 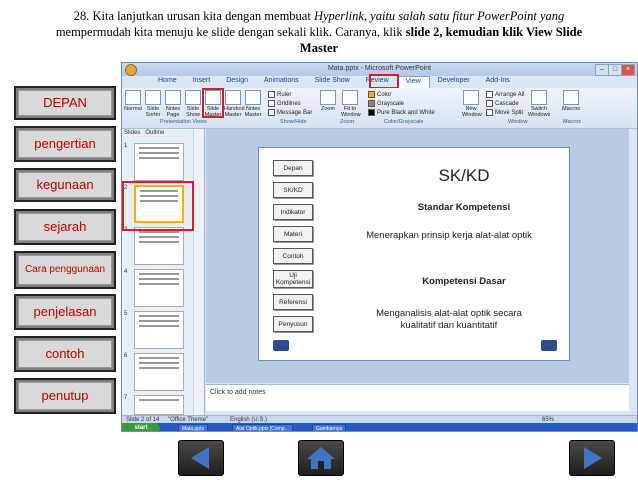 What do you see at coordinates (464, 207) in the screenshot?
I see `slide-heading-standar: Standar Kompetensi` at bounding box center [464, 207].